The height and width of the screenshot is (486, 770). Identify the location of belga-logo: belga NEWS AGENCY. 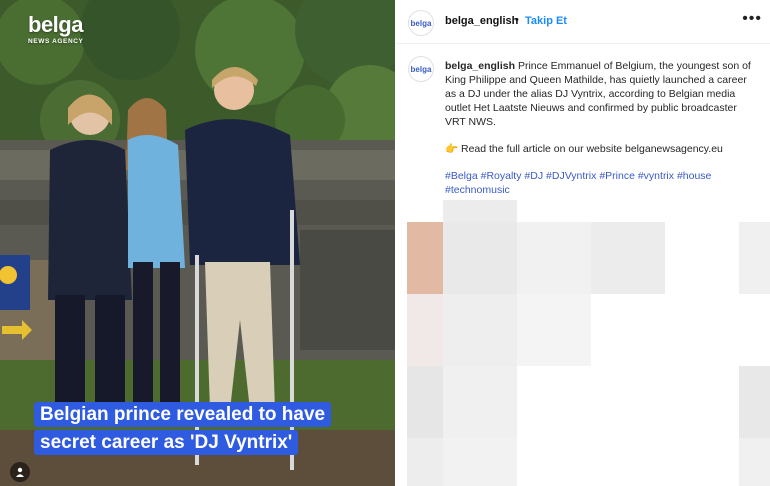
(55, 28).